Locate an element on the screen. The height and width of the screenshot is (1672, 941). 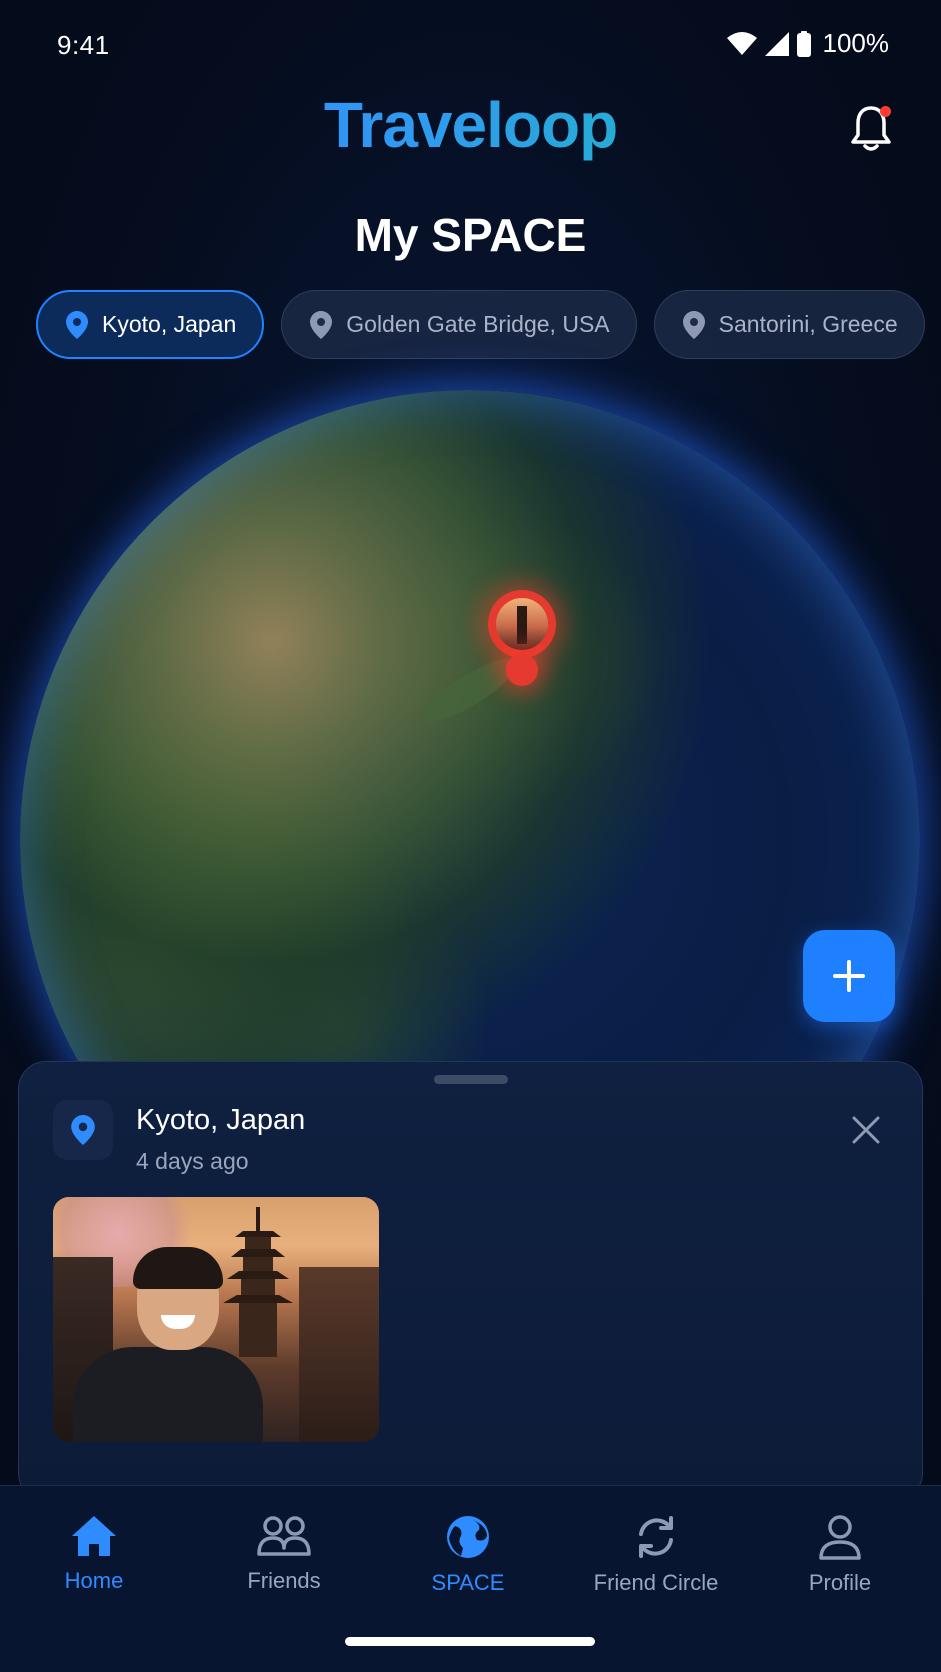
battery-level: 100% is located at coordinates (856, 43).